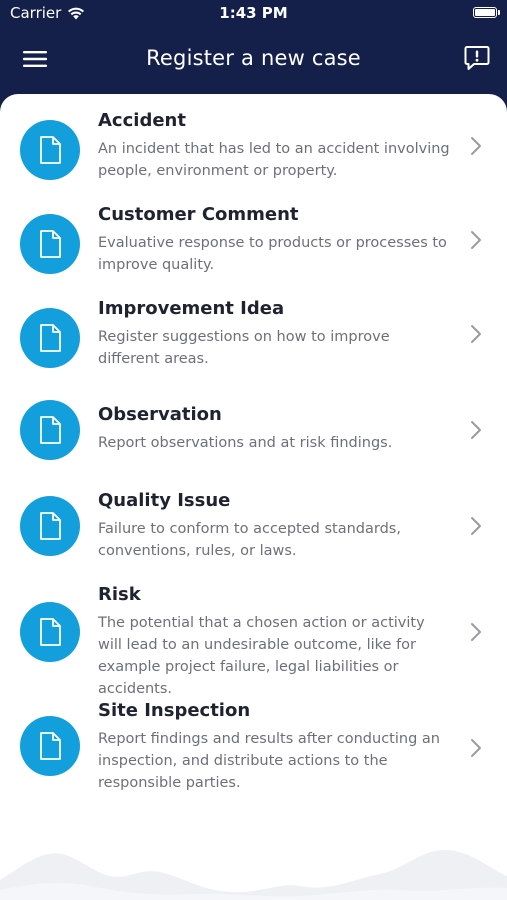  I want to click on status-bar: Carrier 1:43 PM, so click(253, 14).